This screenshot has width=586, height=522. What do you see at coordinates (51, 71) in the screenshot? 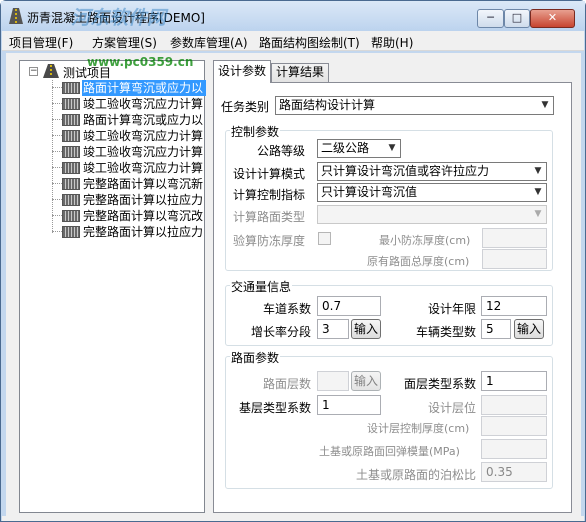
I see `project-road-icon` at bounding box center [51, 71].